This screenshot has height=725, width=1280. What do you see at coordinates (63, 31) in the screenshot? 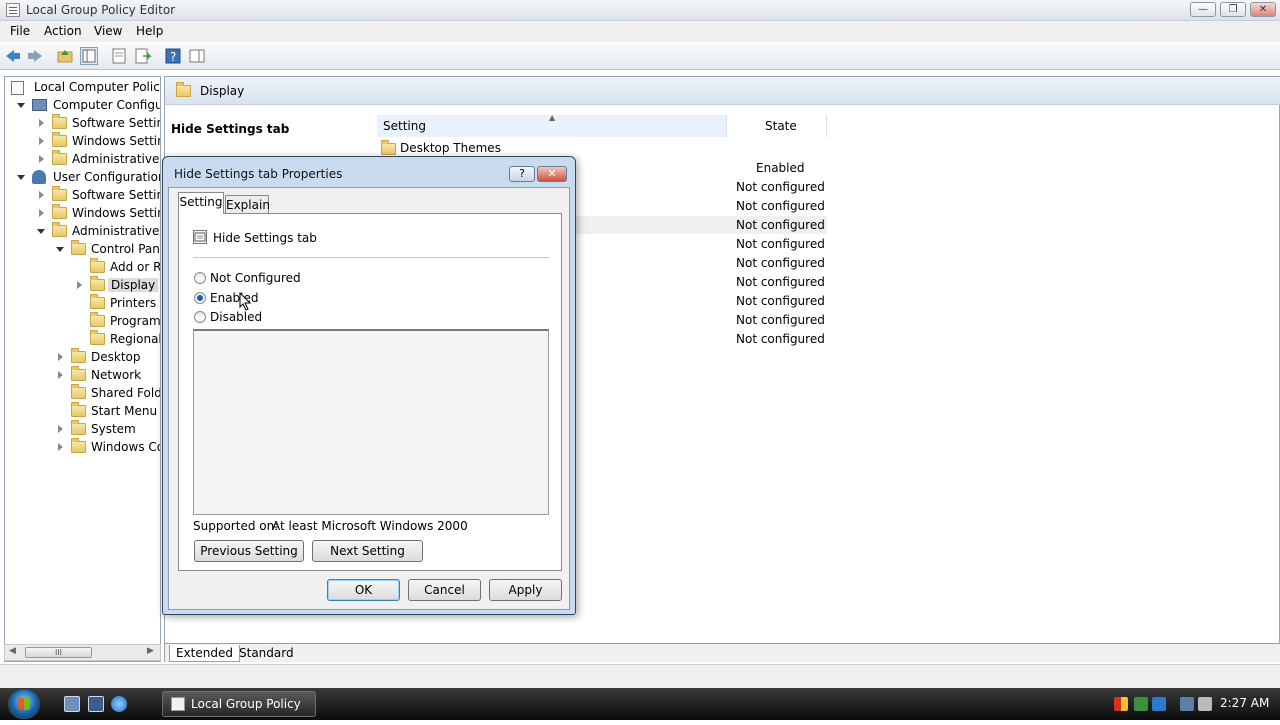
I see `menu-action: Action` at bounding box center [63, 31].